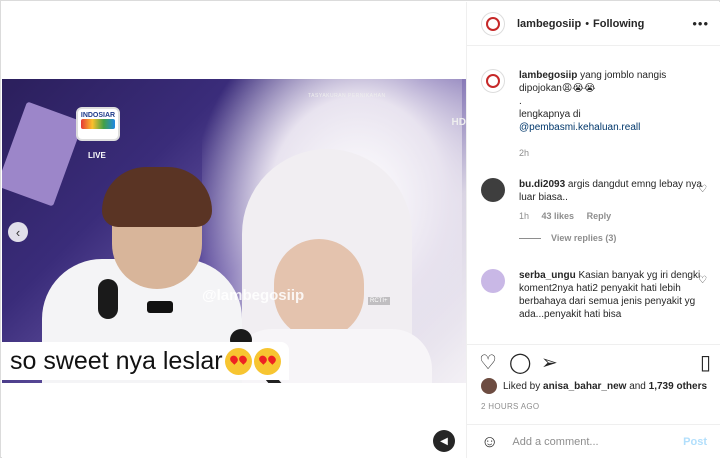 The image size is (720, 458). I want to click on host-card, so click(43, 154).